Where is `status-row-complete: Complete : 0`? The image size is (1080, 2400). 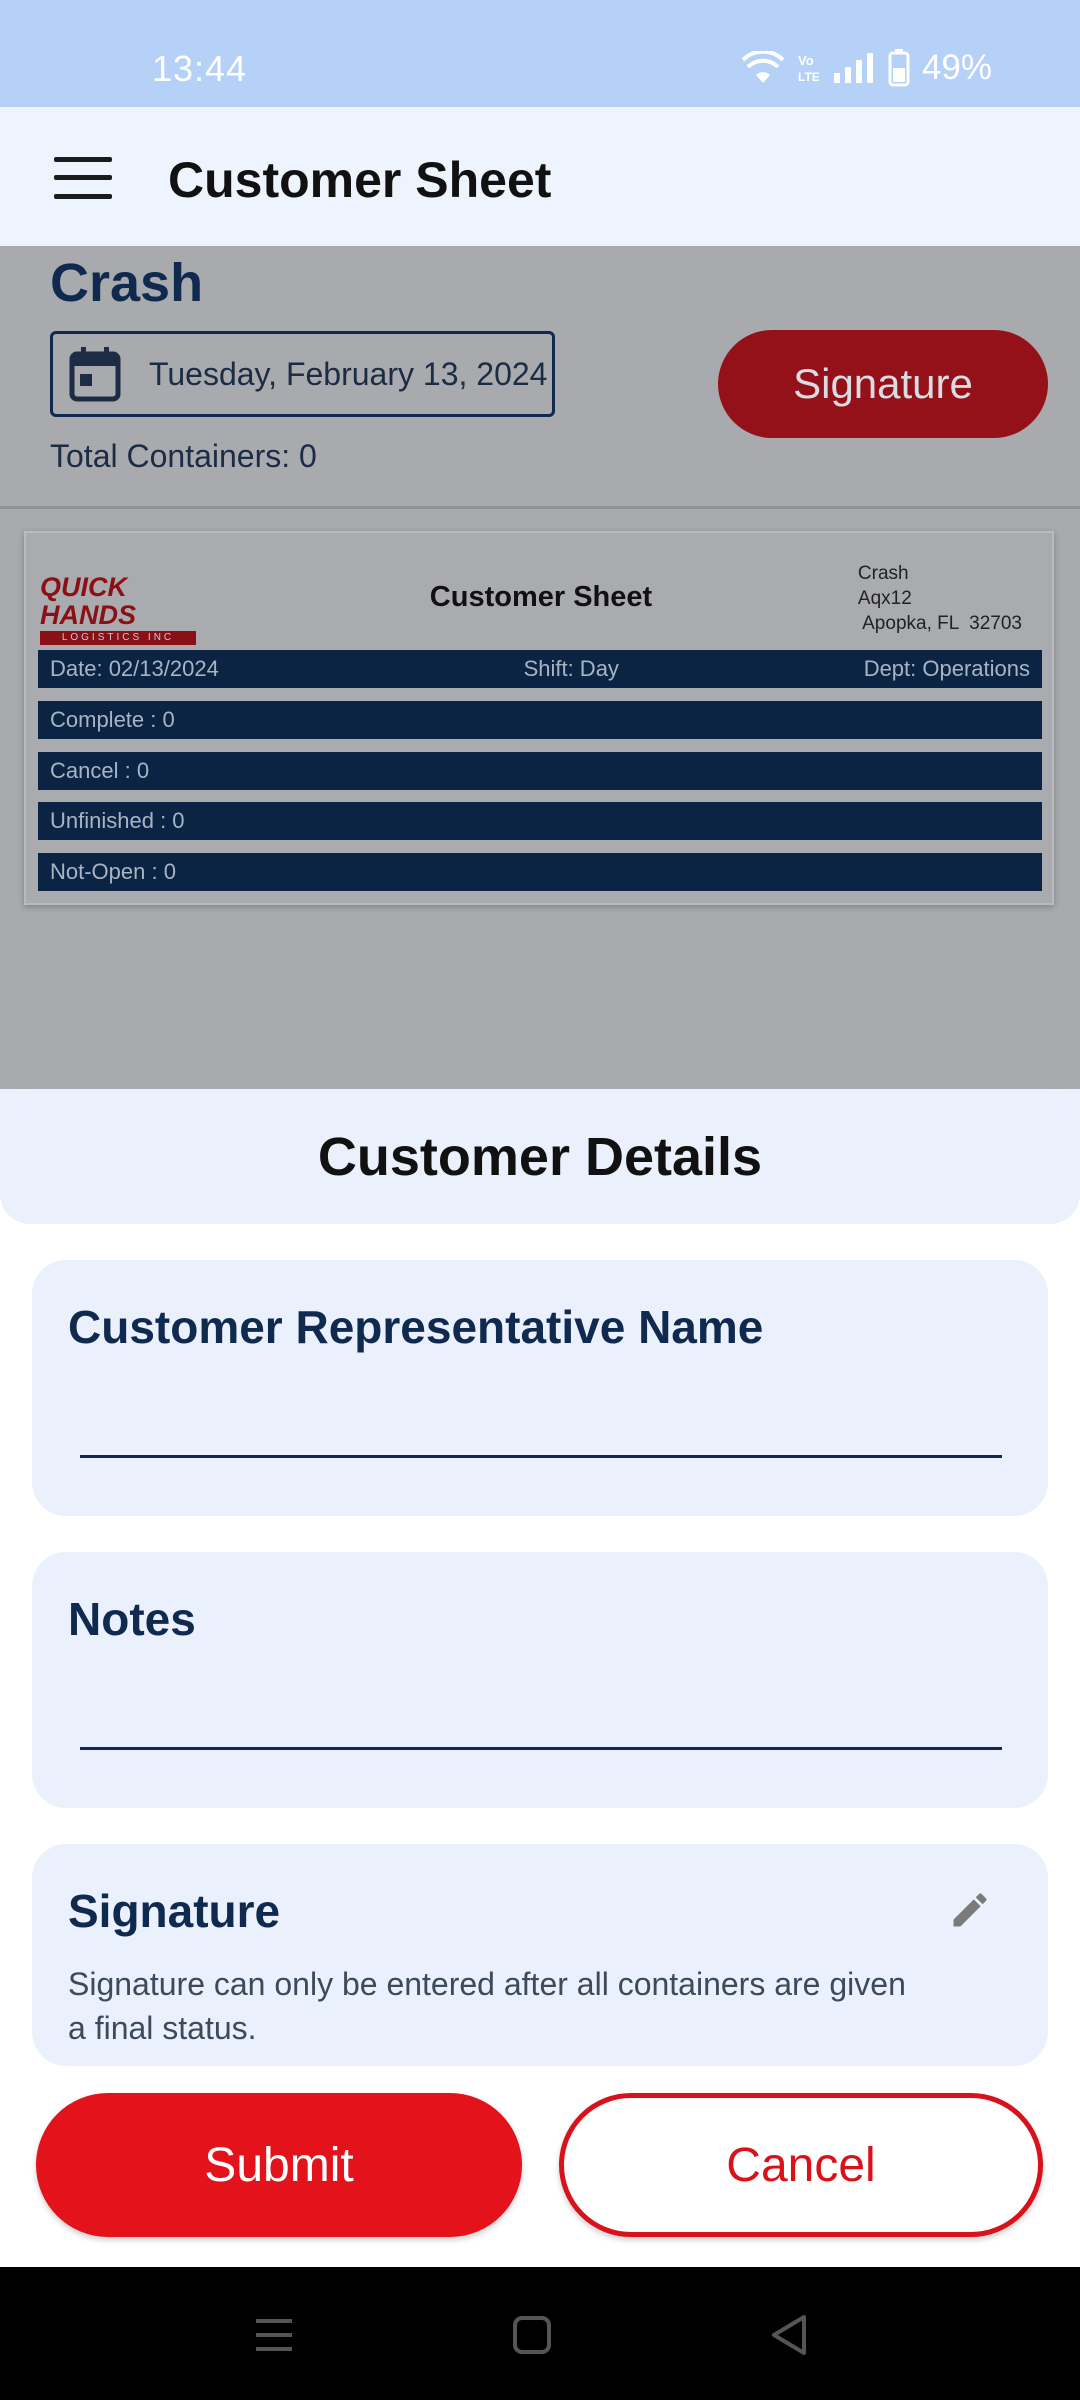 status-row-complete: Complete : 0 is located at coordinates (540, 720).